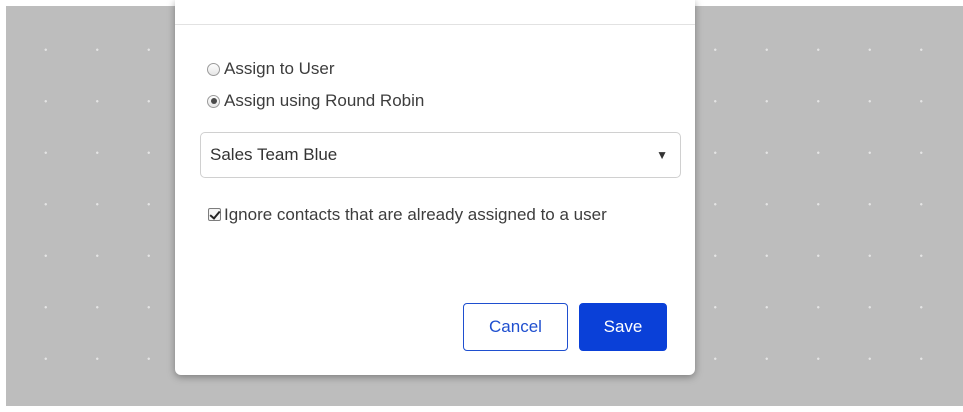 Image resolution: width=963 pixels, height=412 pixels. I want to click on assign-round-robin-radio, so click(213, 101).